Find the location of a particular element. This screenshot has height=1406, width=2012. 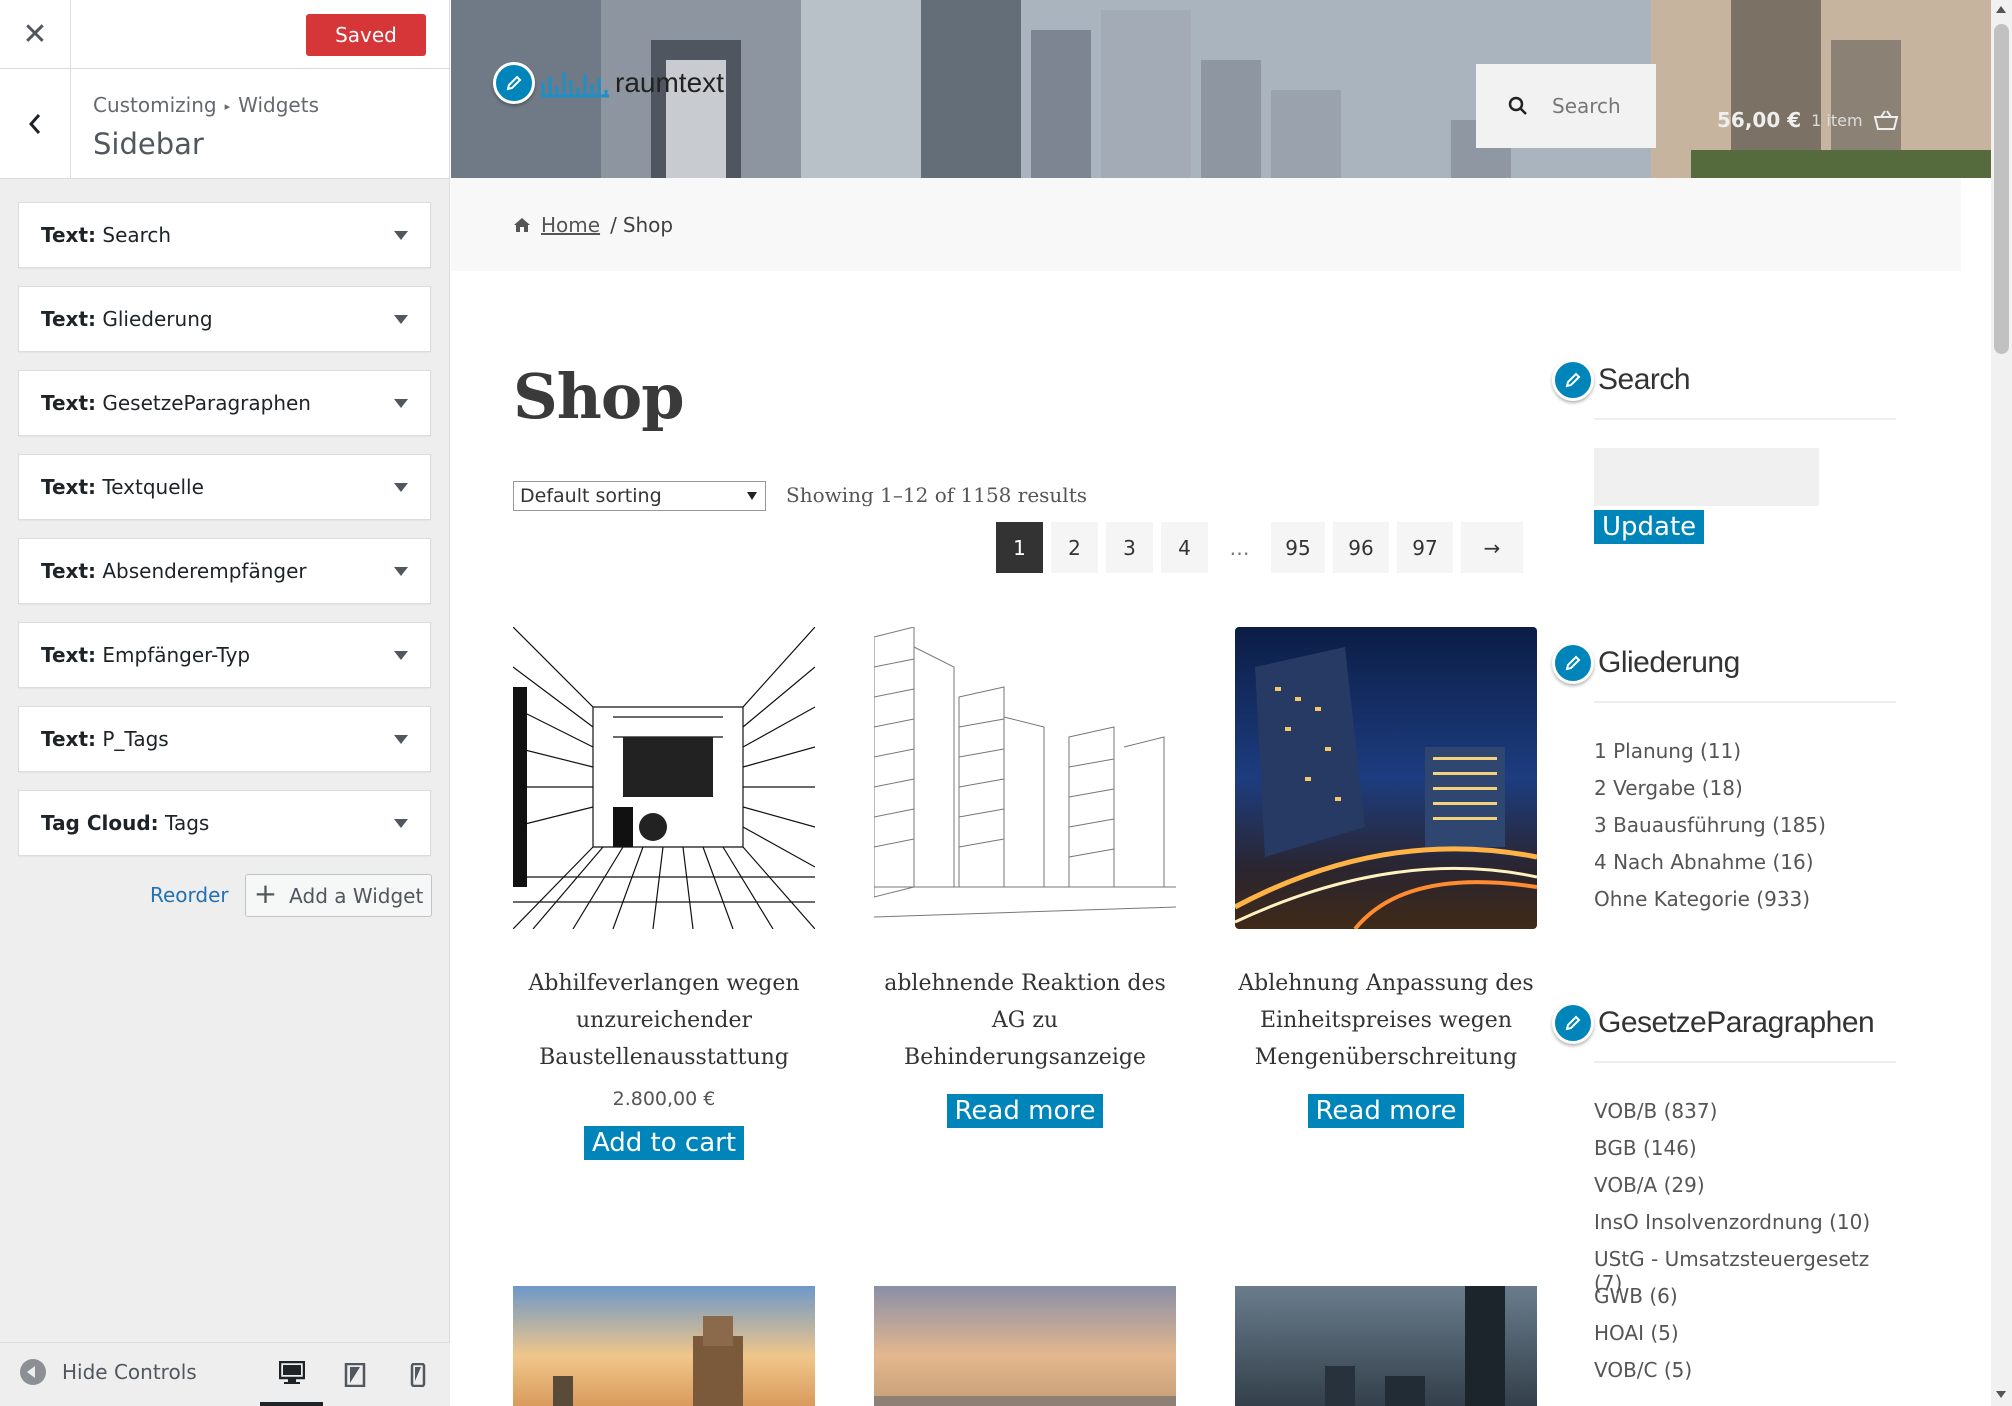

header-search-field: Search is located at coordinates (1566, 106).